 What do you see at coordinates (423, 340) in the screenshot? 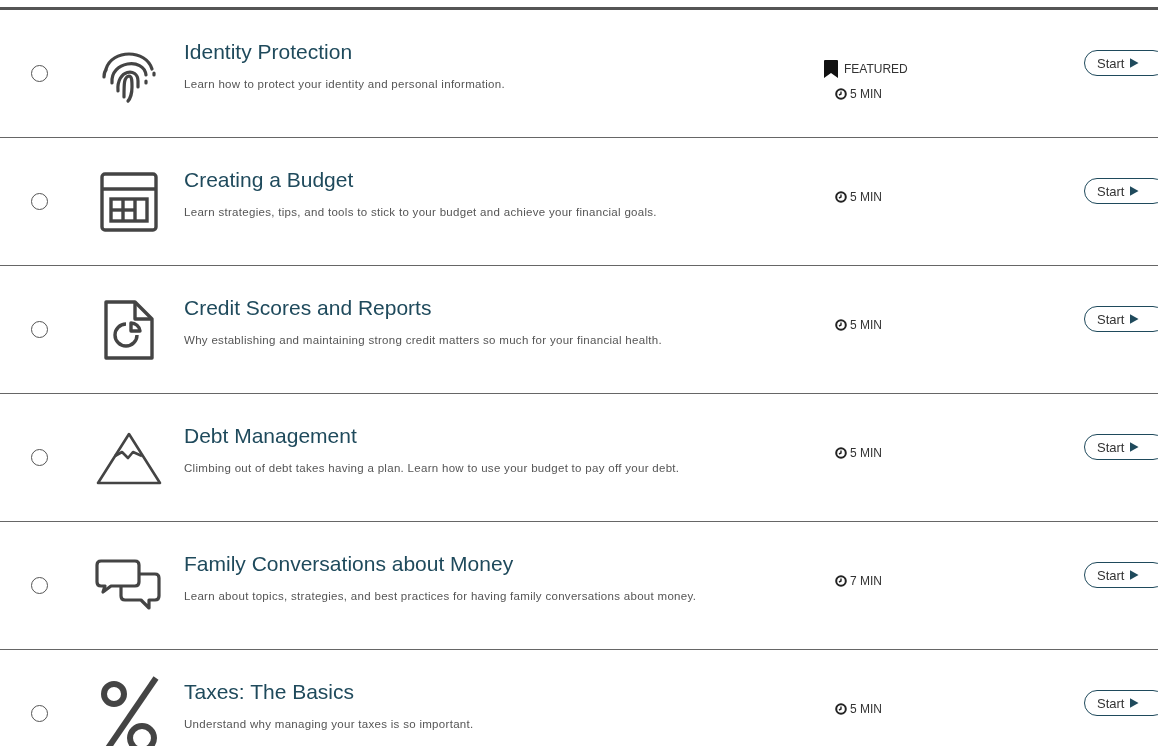
I see `course-description: Why establishing and maintaining strong credit matters so much for your financial health.` at bounding box center [423, 340].